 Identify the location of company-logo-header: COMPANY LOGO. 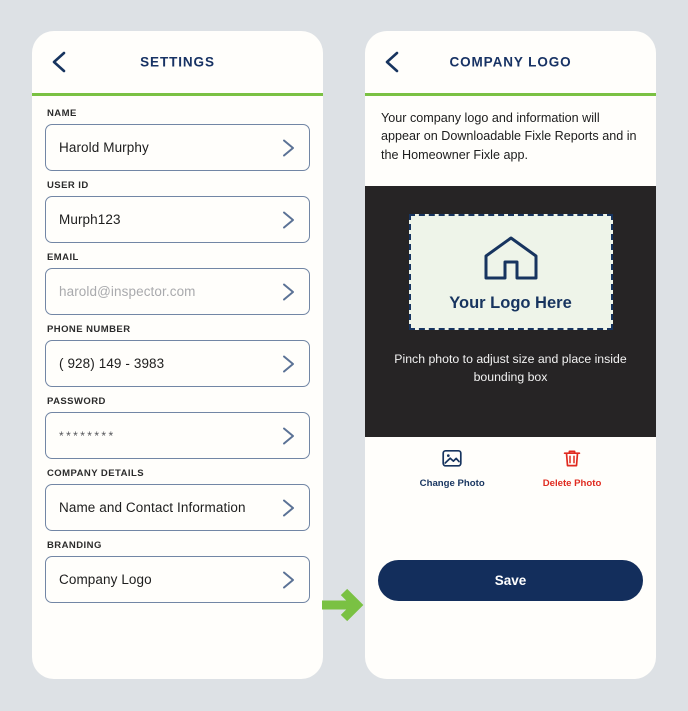
(510, 63).